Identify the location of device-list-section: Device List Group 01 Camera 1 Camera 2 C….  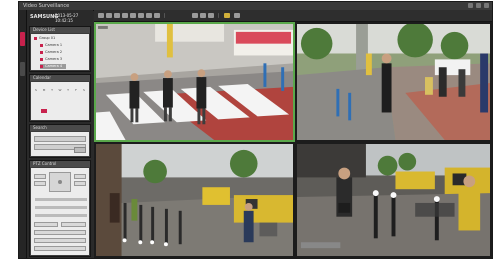
(60, 49).